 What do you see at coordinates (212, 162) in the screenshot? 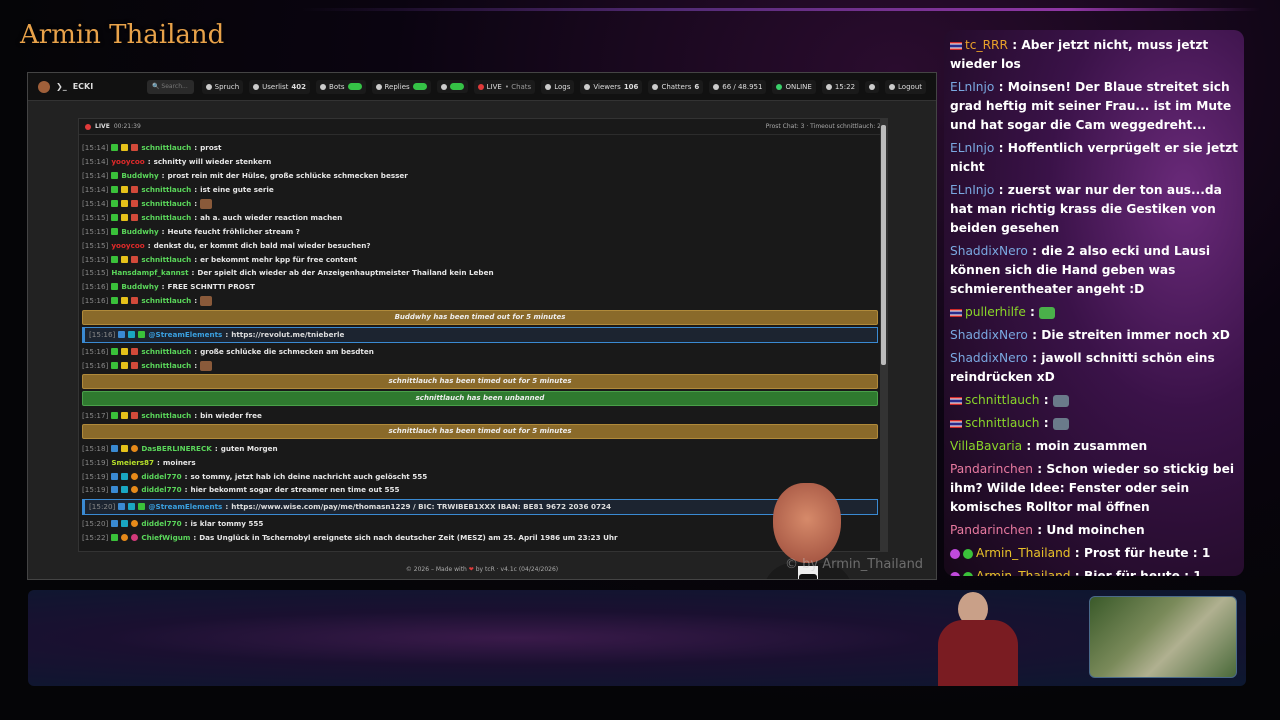
I see `message-text: schnitty will wieder stenkern` at bounding box center [212, 162].